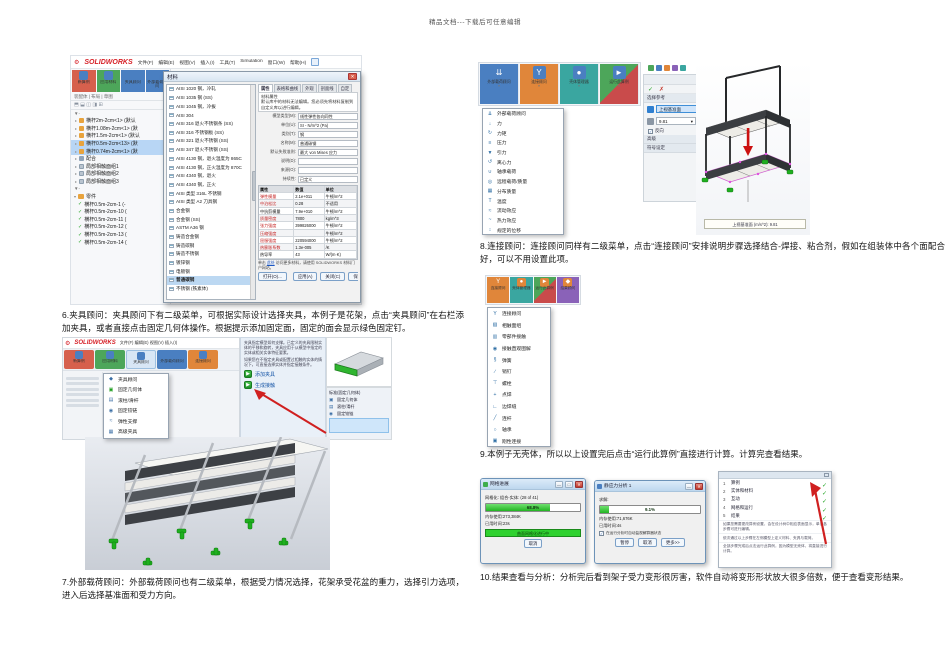 This screenshot has height=672, width=950. I want to click on external-load-menu-item: T 温度, so click(523, 201).